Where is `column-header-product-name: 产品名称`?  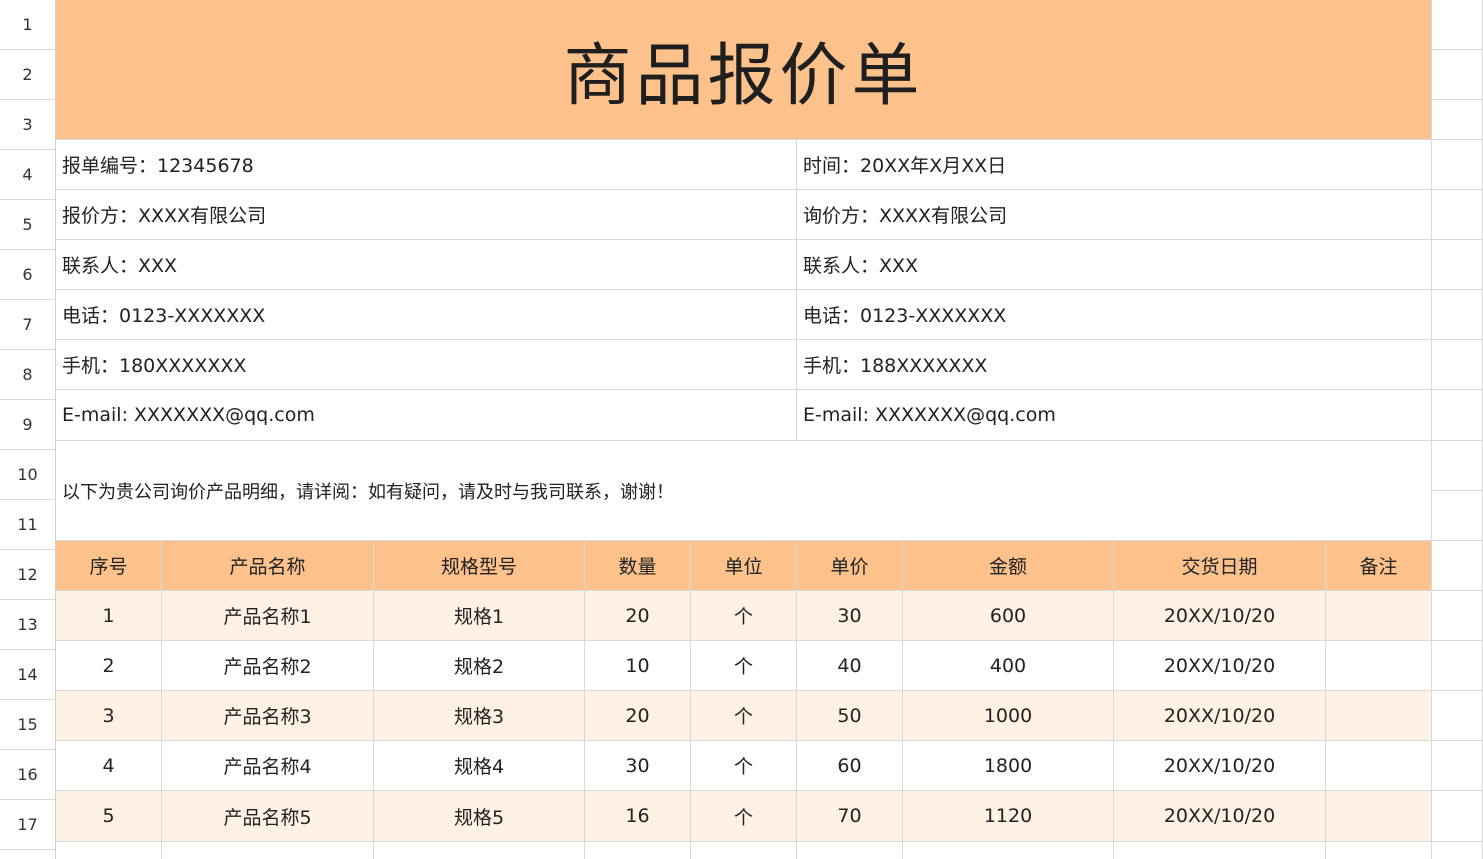 column-header-product-name: 产品名称 is located at coordinates (268, 566).